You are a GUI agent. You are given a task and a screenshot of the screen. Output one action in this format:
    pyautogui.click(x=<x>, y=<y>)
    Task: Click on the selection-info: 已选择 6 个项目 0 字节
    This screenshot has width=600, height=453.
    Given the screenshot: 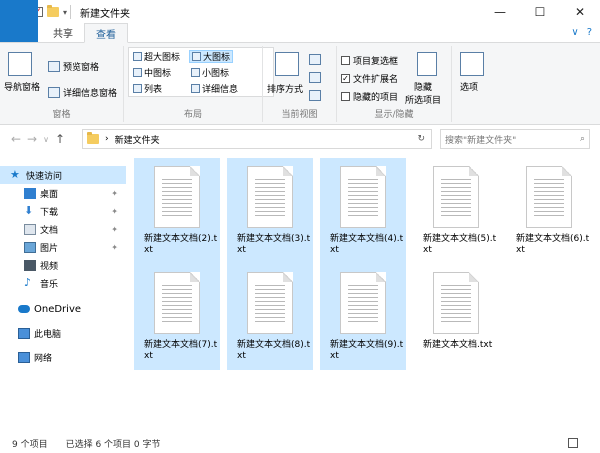 What is the action you would take?
    pyautogui.click(x=113, y=444)
    